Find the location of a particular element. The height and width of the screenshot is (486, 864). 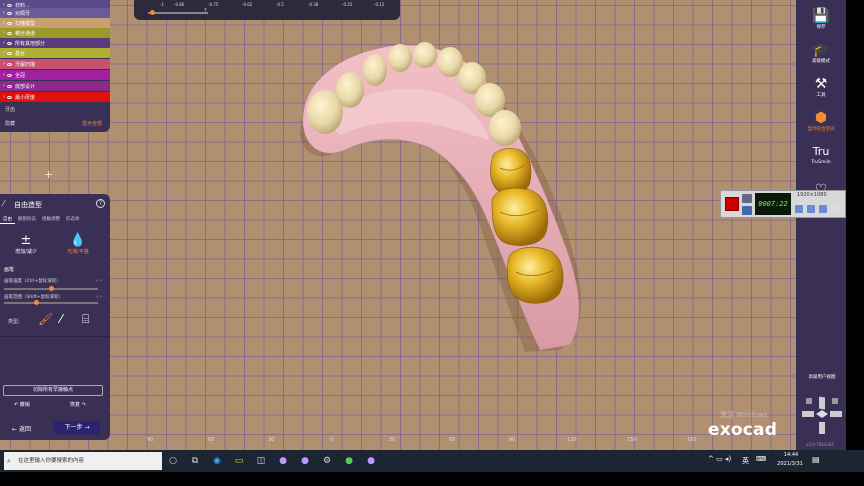

pause-icon is located at coordinates (747, 210).